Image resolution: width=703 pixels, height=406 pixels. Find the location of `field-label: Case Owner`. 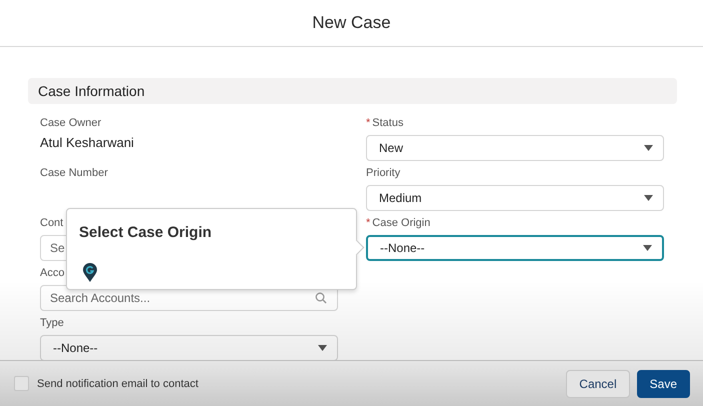

field-label: Case Owner is located at coordinates (71, 123).